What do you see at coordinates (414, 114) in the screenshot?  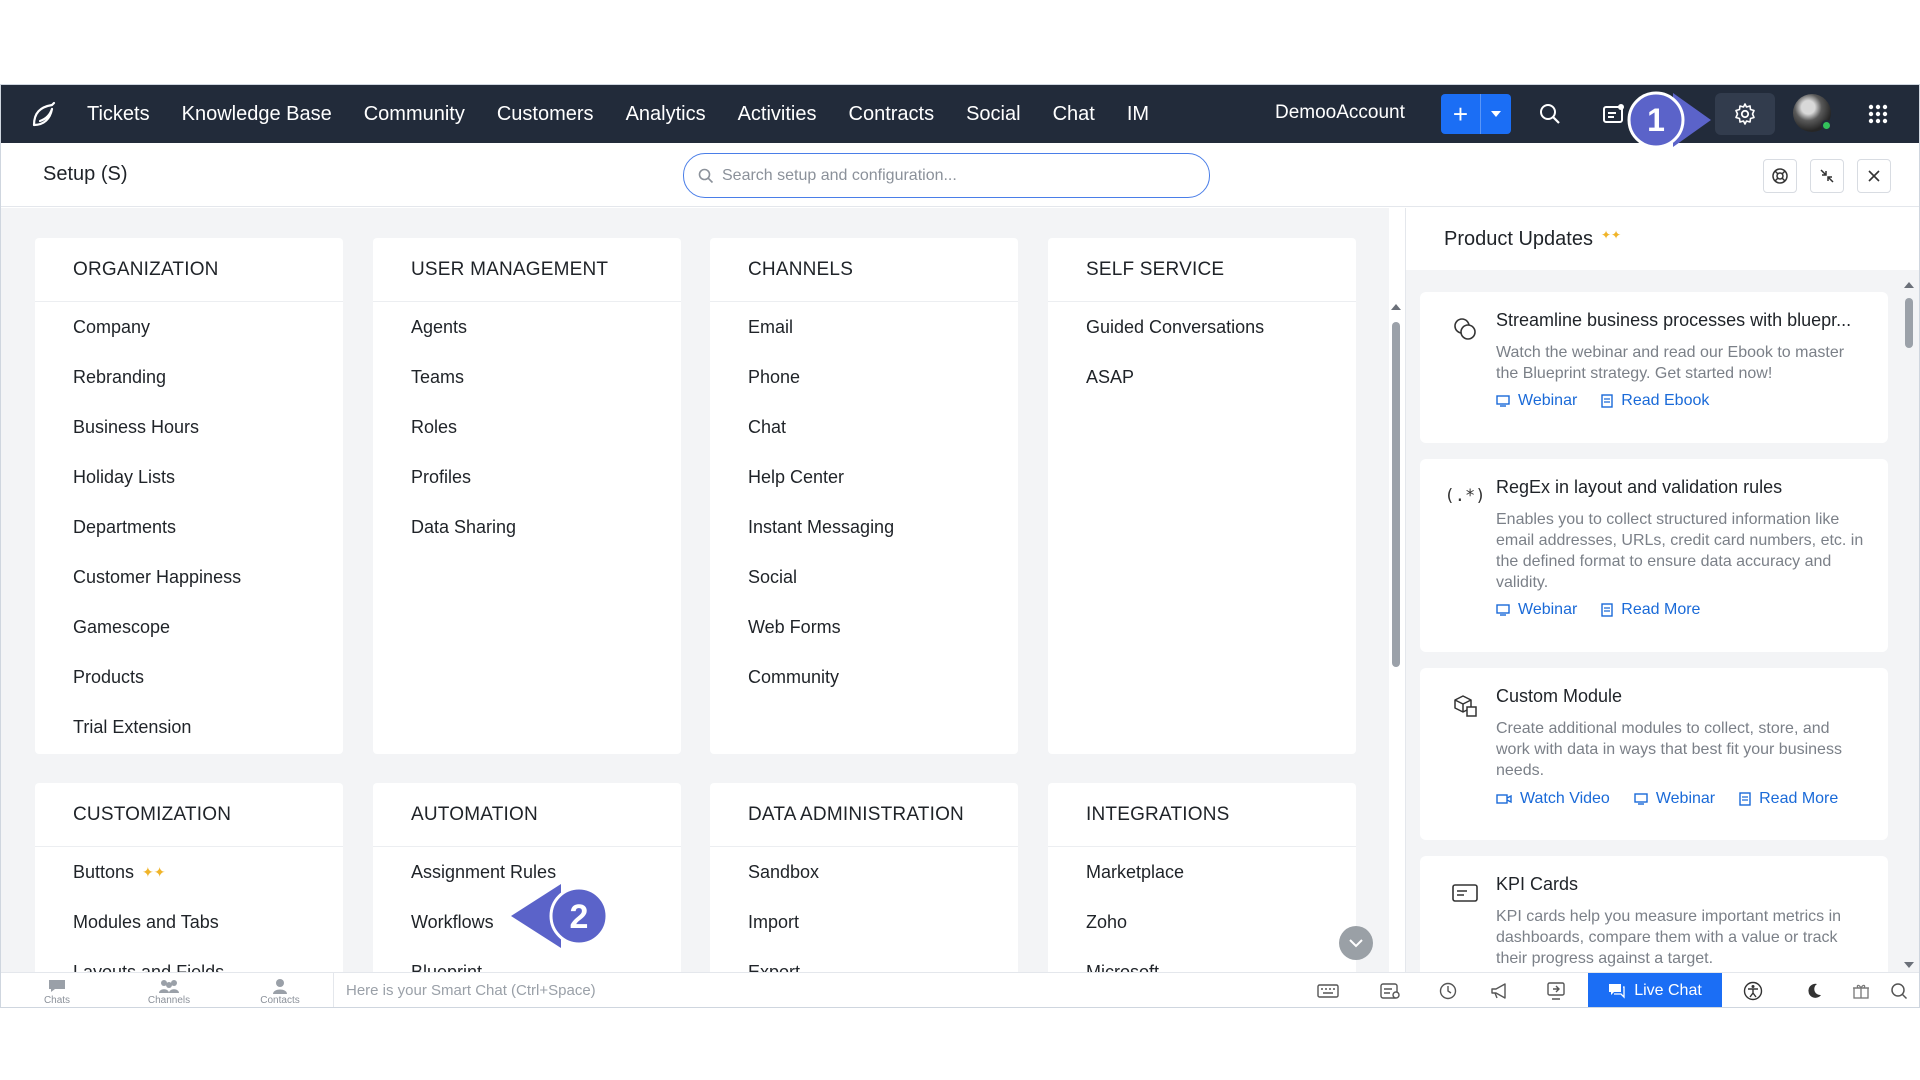 I see `nav-community: Community` at bounding box center [414, 114].